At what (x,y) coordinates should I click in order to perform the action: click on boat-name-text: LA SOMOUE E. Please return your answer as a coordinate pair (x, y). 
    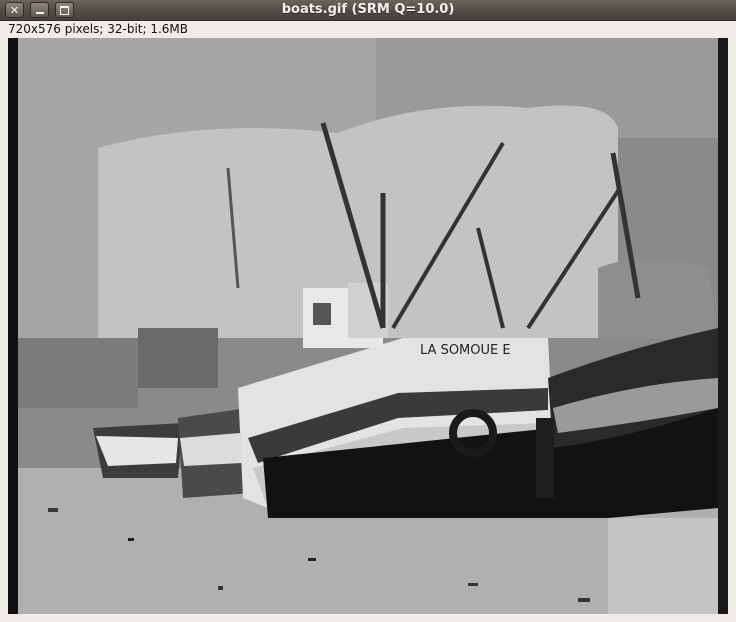
    Looking at the image, I should click on (465, 350).